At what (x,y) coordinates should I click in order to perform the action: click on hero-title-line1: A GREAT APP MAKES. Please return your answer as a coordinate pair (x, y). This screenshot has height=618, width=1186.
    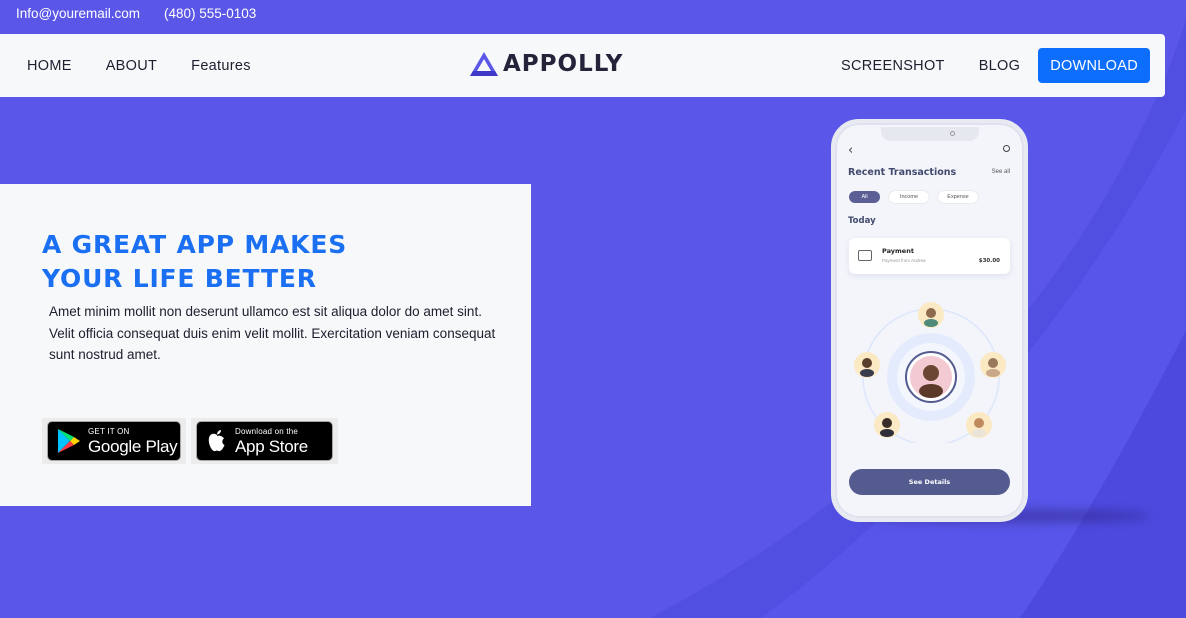
    Looking at the image, I should click on (195, 244).